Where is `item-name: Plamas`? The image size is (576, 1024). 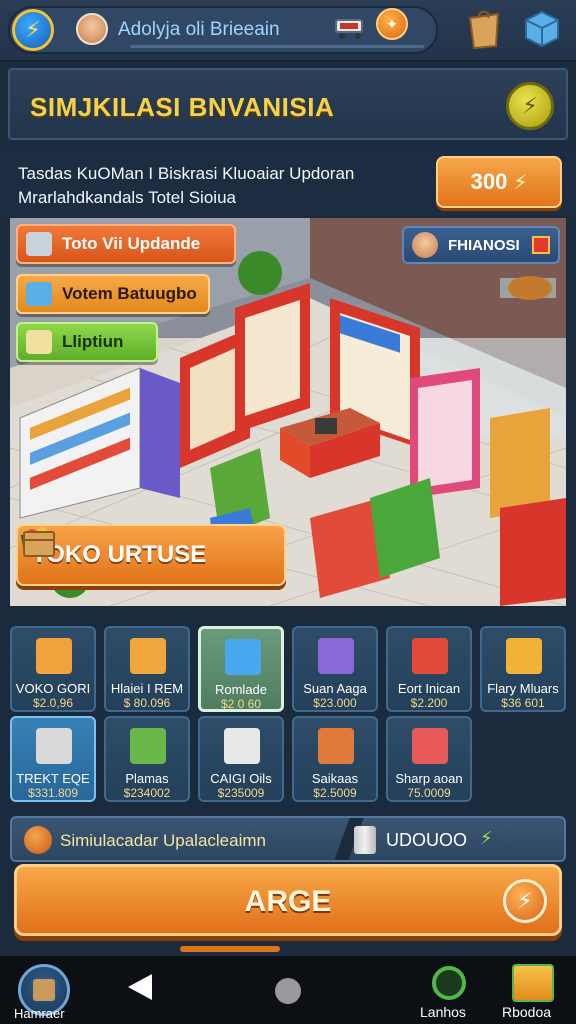 item-name: Plamas is located at coordinates (147, 778).